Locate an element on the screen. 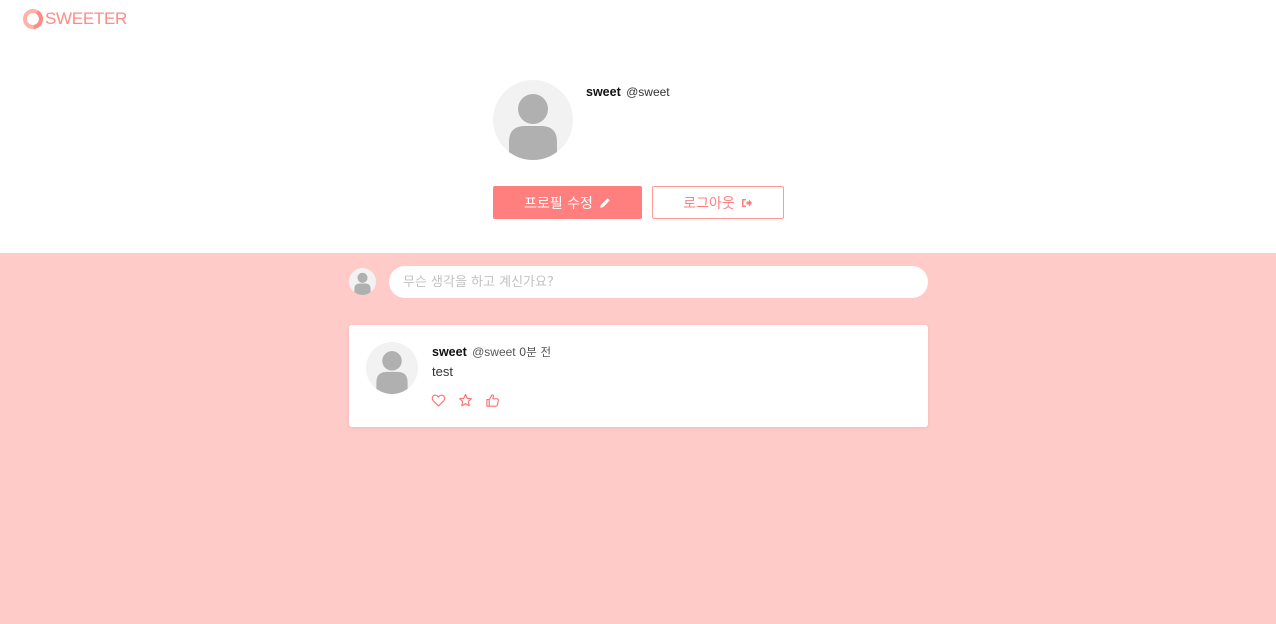  tweet-author-name: sweet is located at coordinates (449, 352).